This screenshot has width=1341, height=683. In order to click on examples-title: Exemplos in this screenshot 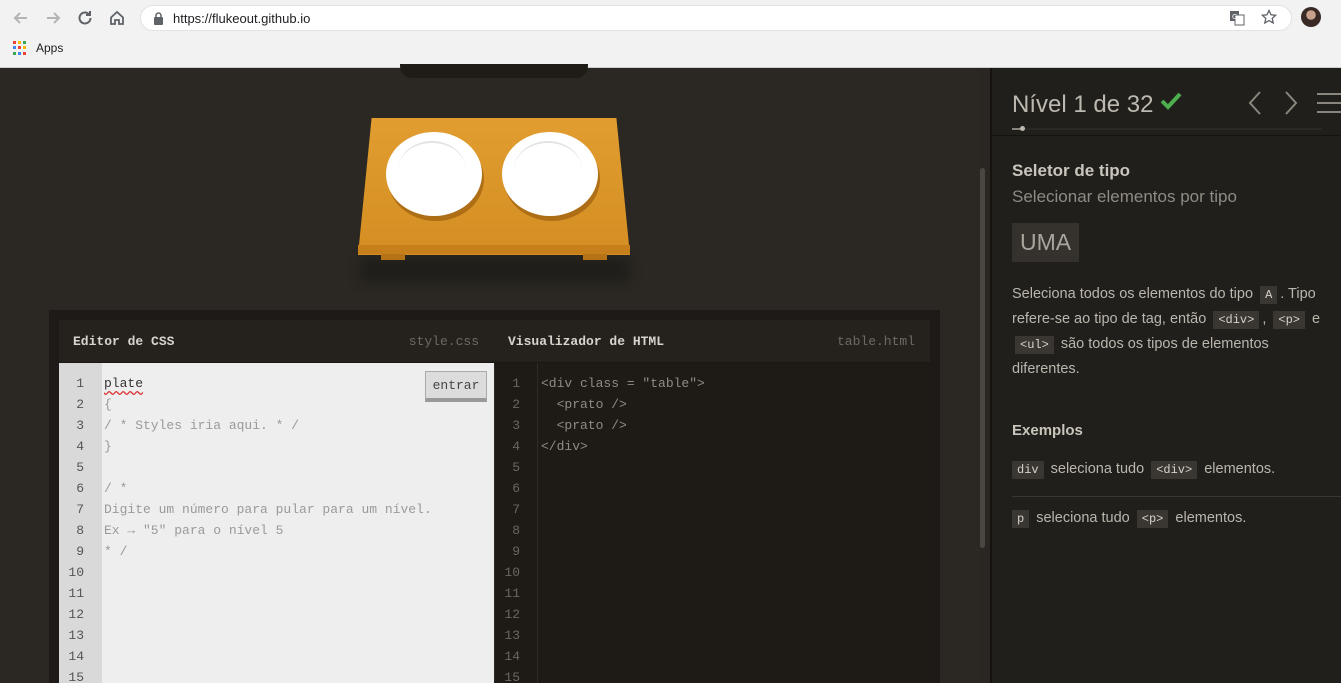, I will do `click(1047, 430)`.